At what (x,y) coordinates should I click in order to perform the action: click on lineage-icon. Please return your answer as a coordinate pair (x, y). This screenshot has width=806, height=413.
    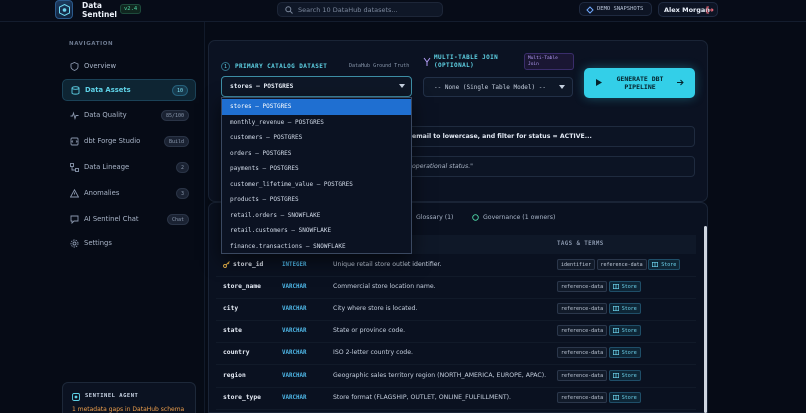
    Looking at the image, I should click on (74, 167).